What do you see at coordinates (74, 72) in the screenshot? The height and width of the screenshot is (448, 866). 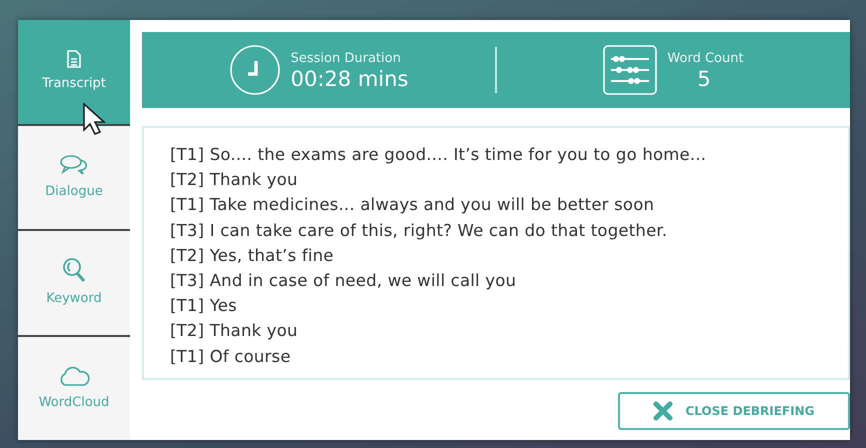 I see `sidebar-tab: Transcript` at bounding box center [74, 72].